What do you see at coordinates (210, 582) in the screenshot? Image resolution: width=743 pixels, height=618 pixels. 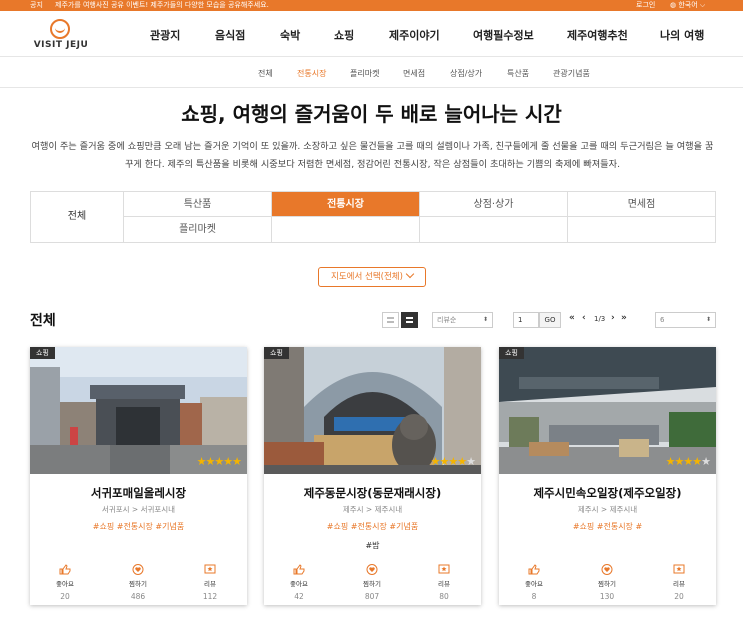 I see `review-stat: 리뷰 112` at bounding box center [210, 582].